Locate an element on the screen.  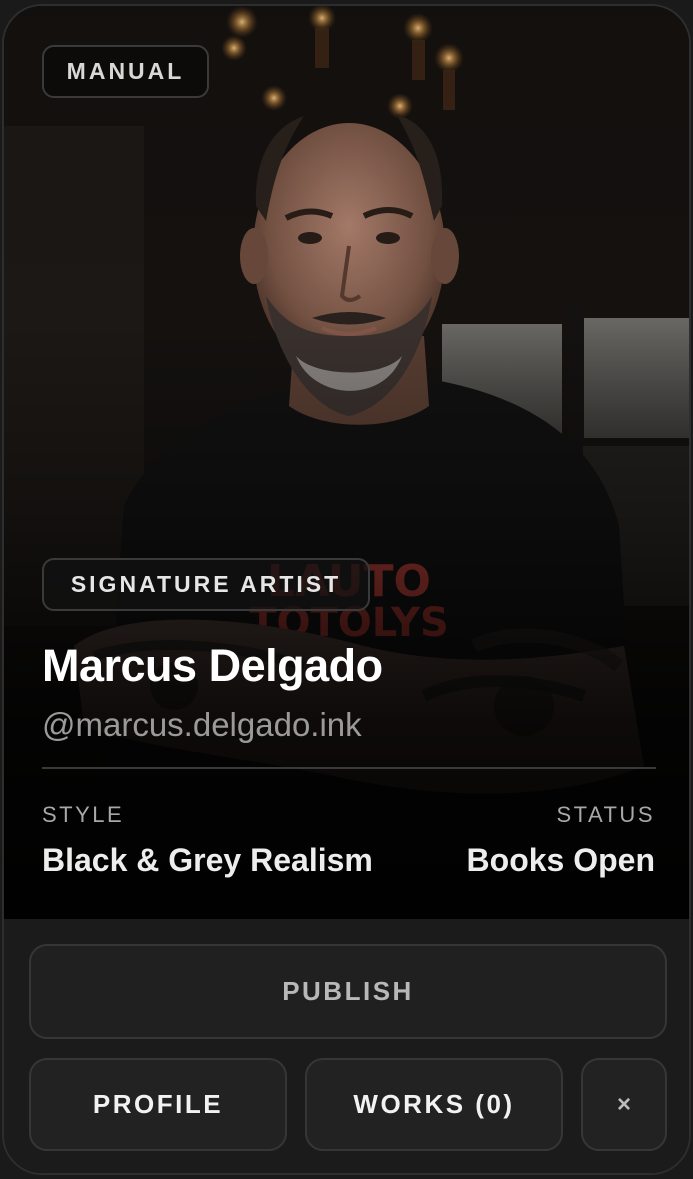
manual-badge: MANUAL is located at coordinates (125, 71).